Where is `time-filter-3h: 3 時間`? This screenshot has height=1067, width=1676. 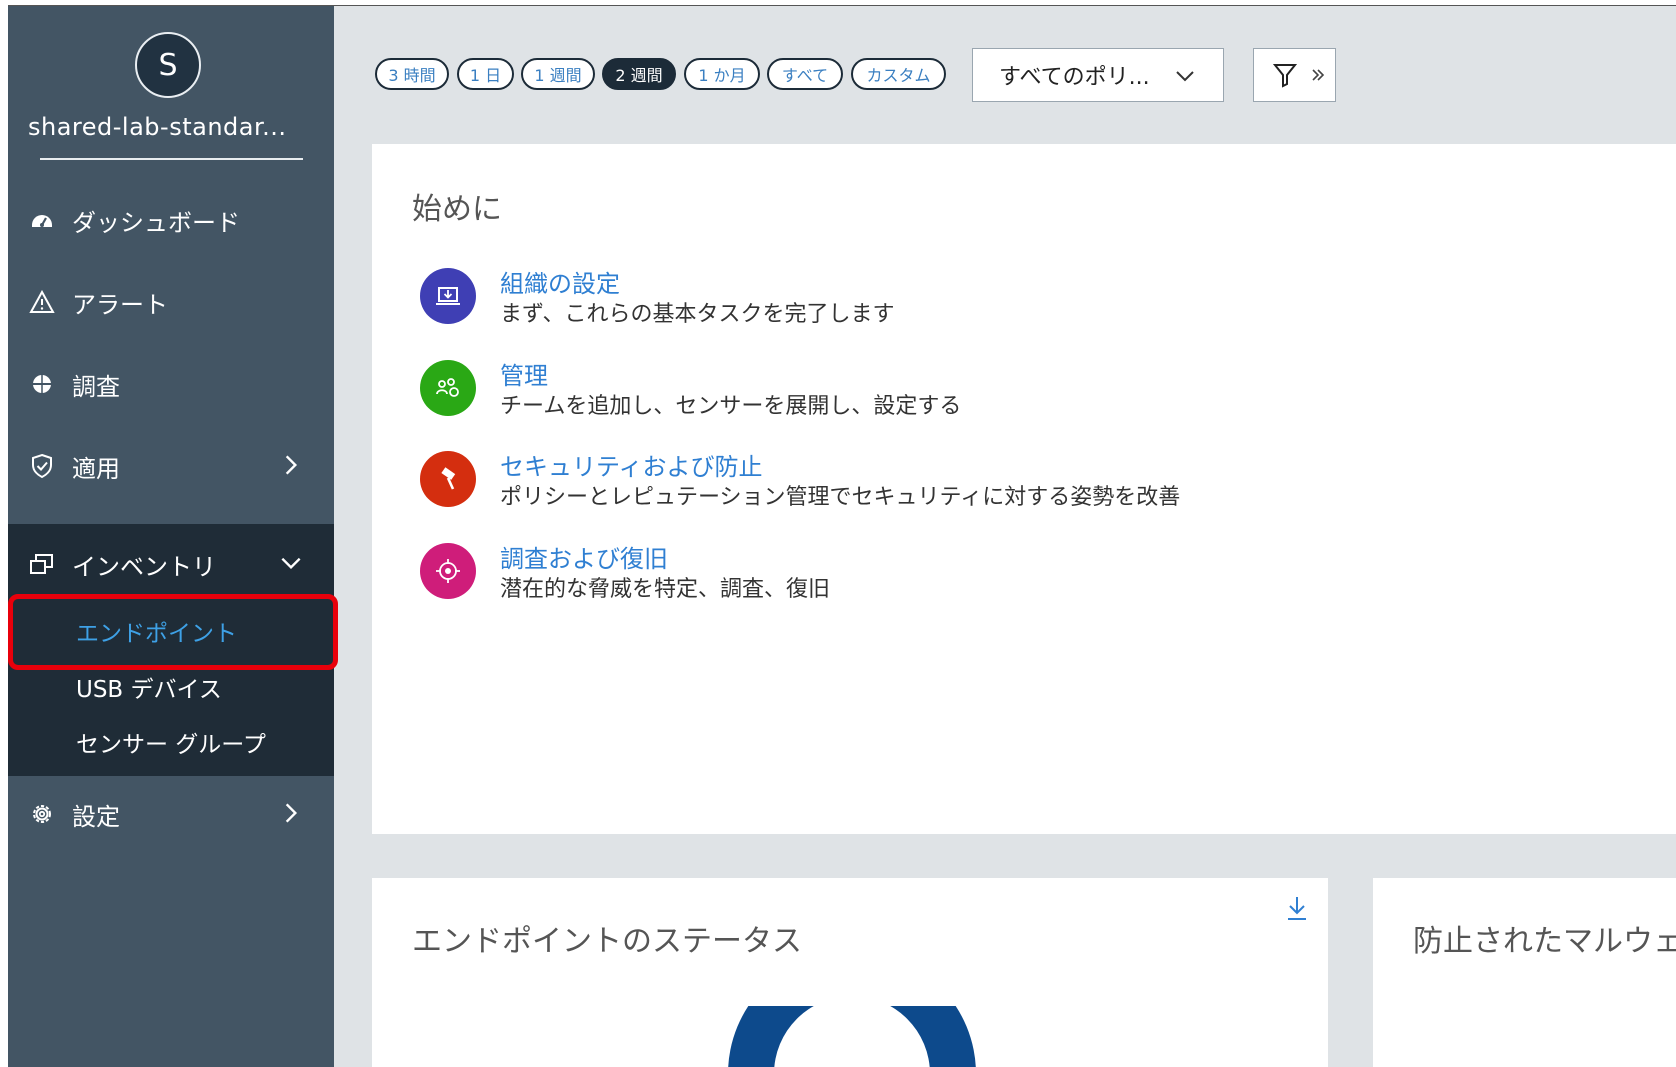 time-filter-3h: 3 時間 is located at coordinates (412, 74).